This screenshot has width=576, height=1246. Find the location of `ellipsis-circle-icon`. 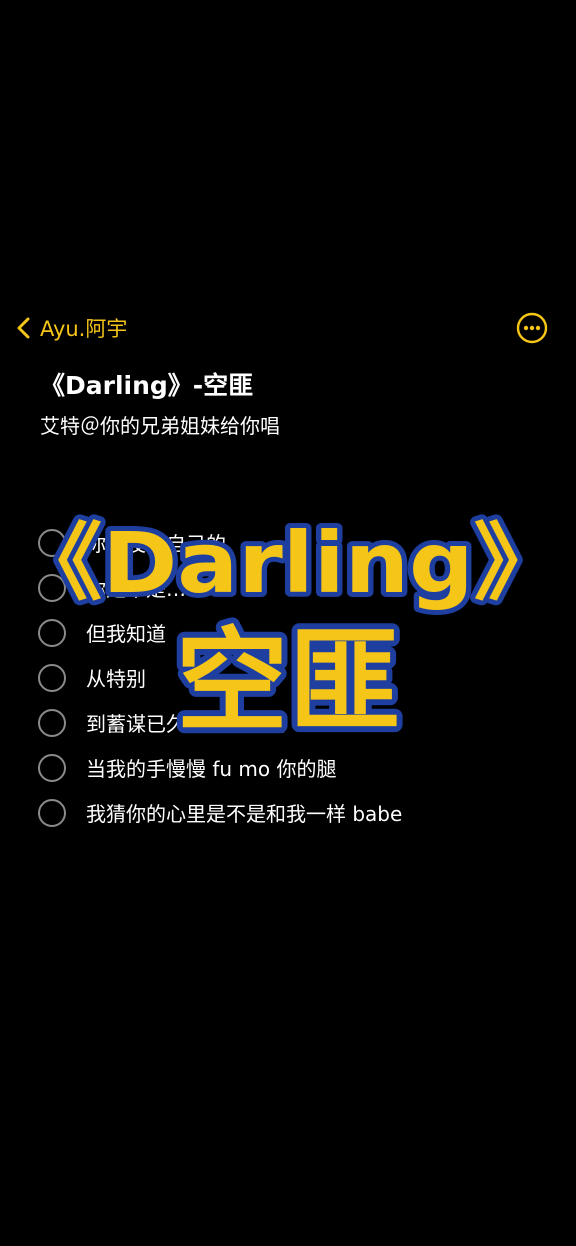

ellipsis-circle-icon is located at coordinates (532, 328).